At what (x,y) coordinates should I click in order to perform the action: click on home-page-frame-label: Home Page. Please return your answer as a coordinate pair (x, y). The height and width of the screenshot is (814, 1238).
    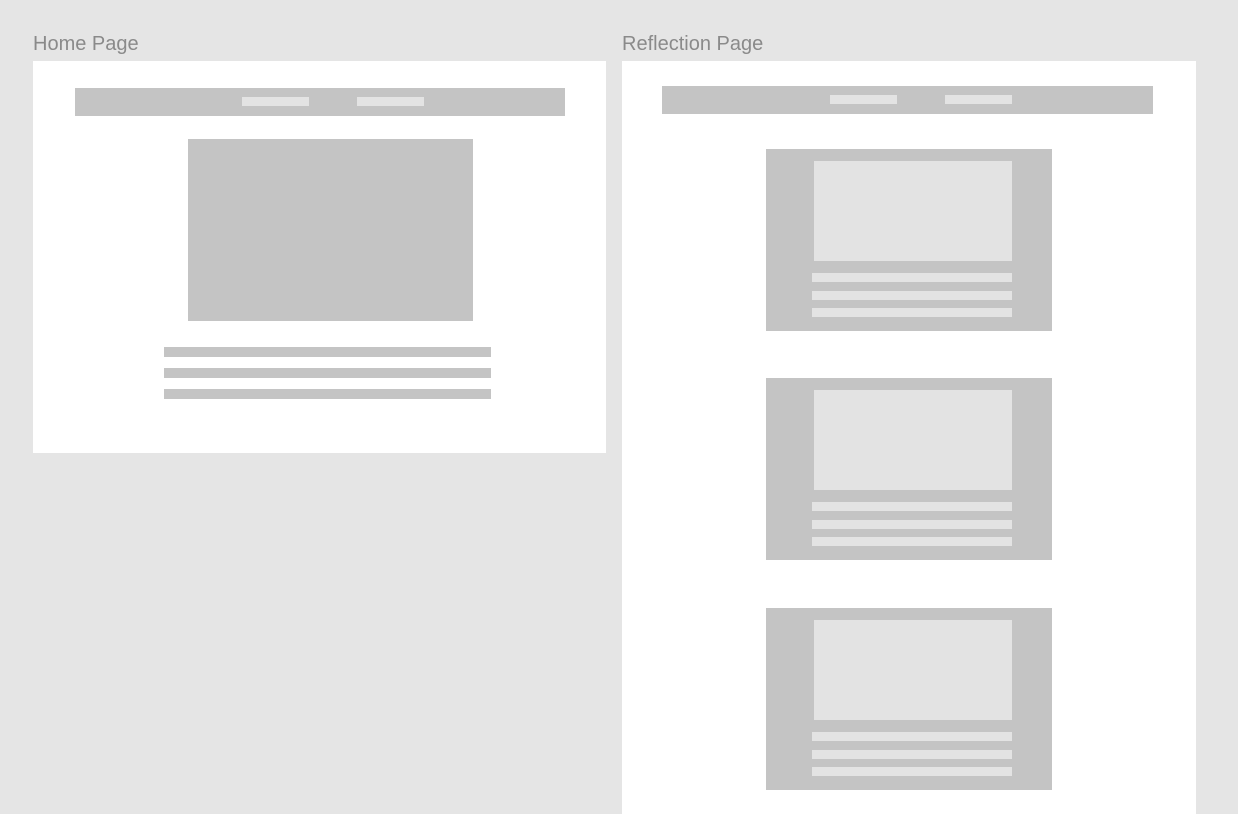
    Looking at the image, I should click on (86, 44).